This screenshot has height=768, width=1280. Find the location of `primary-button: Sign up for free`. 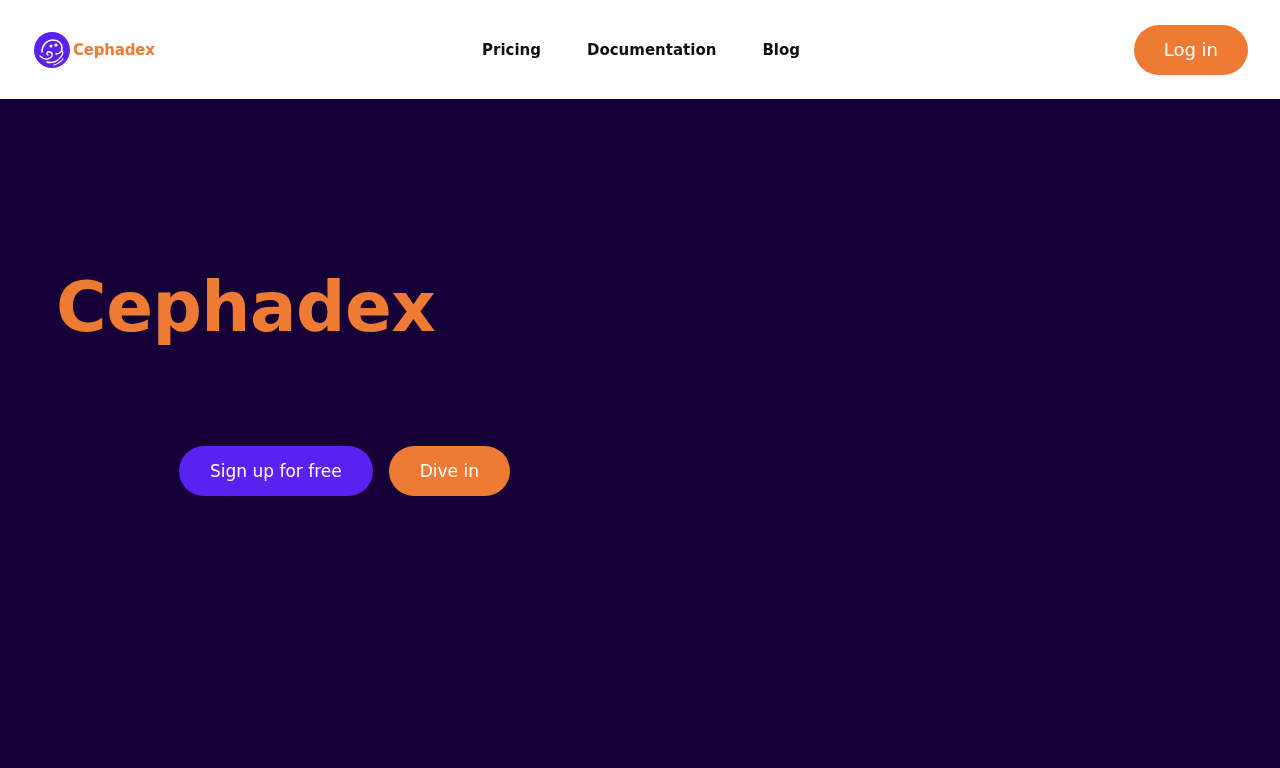

primary-button: Sign up for free is located at coordinates (276, 471).